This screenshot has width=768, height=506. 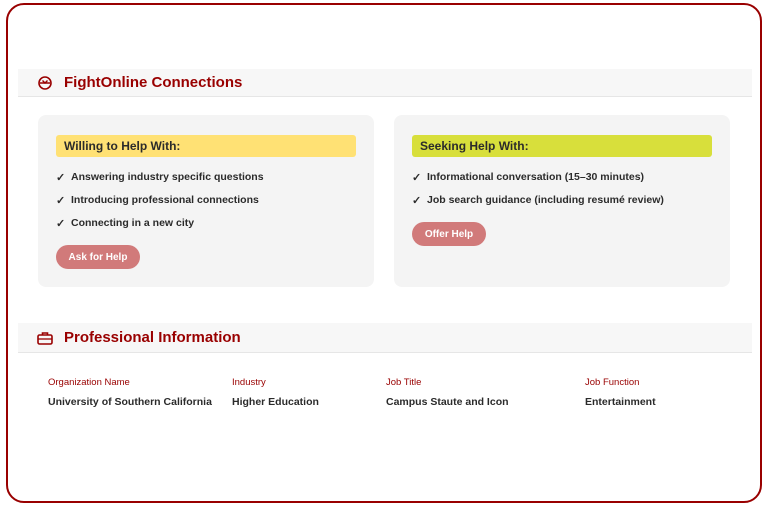 I want to click on connections-header: FightOnline Connections, so click(x=385, y=83).